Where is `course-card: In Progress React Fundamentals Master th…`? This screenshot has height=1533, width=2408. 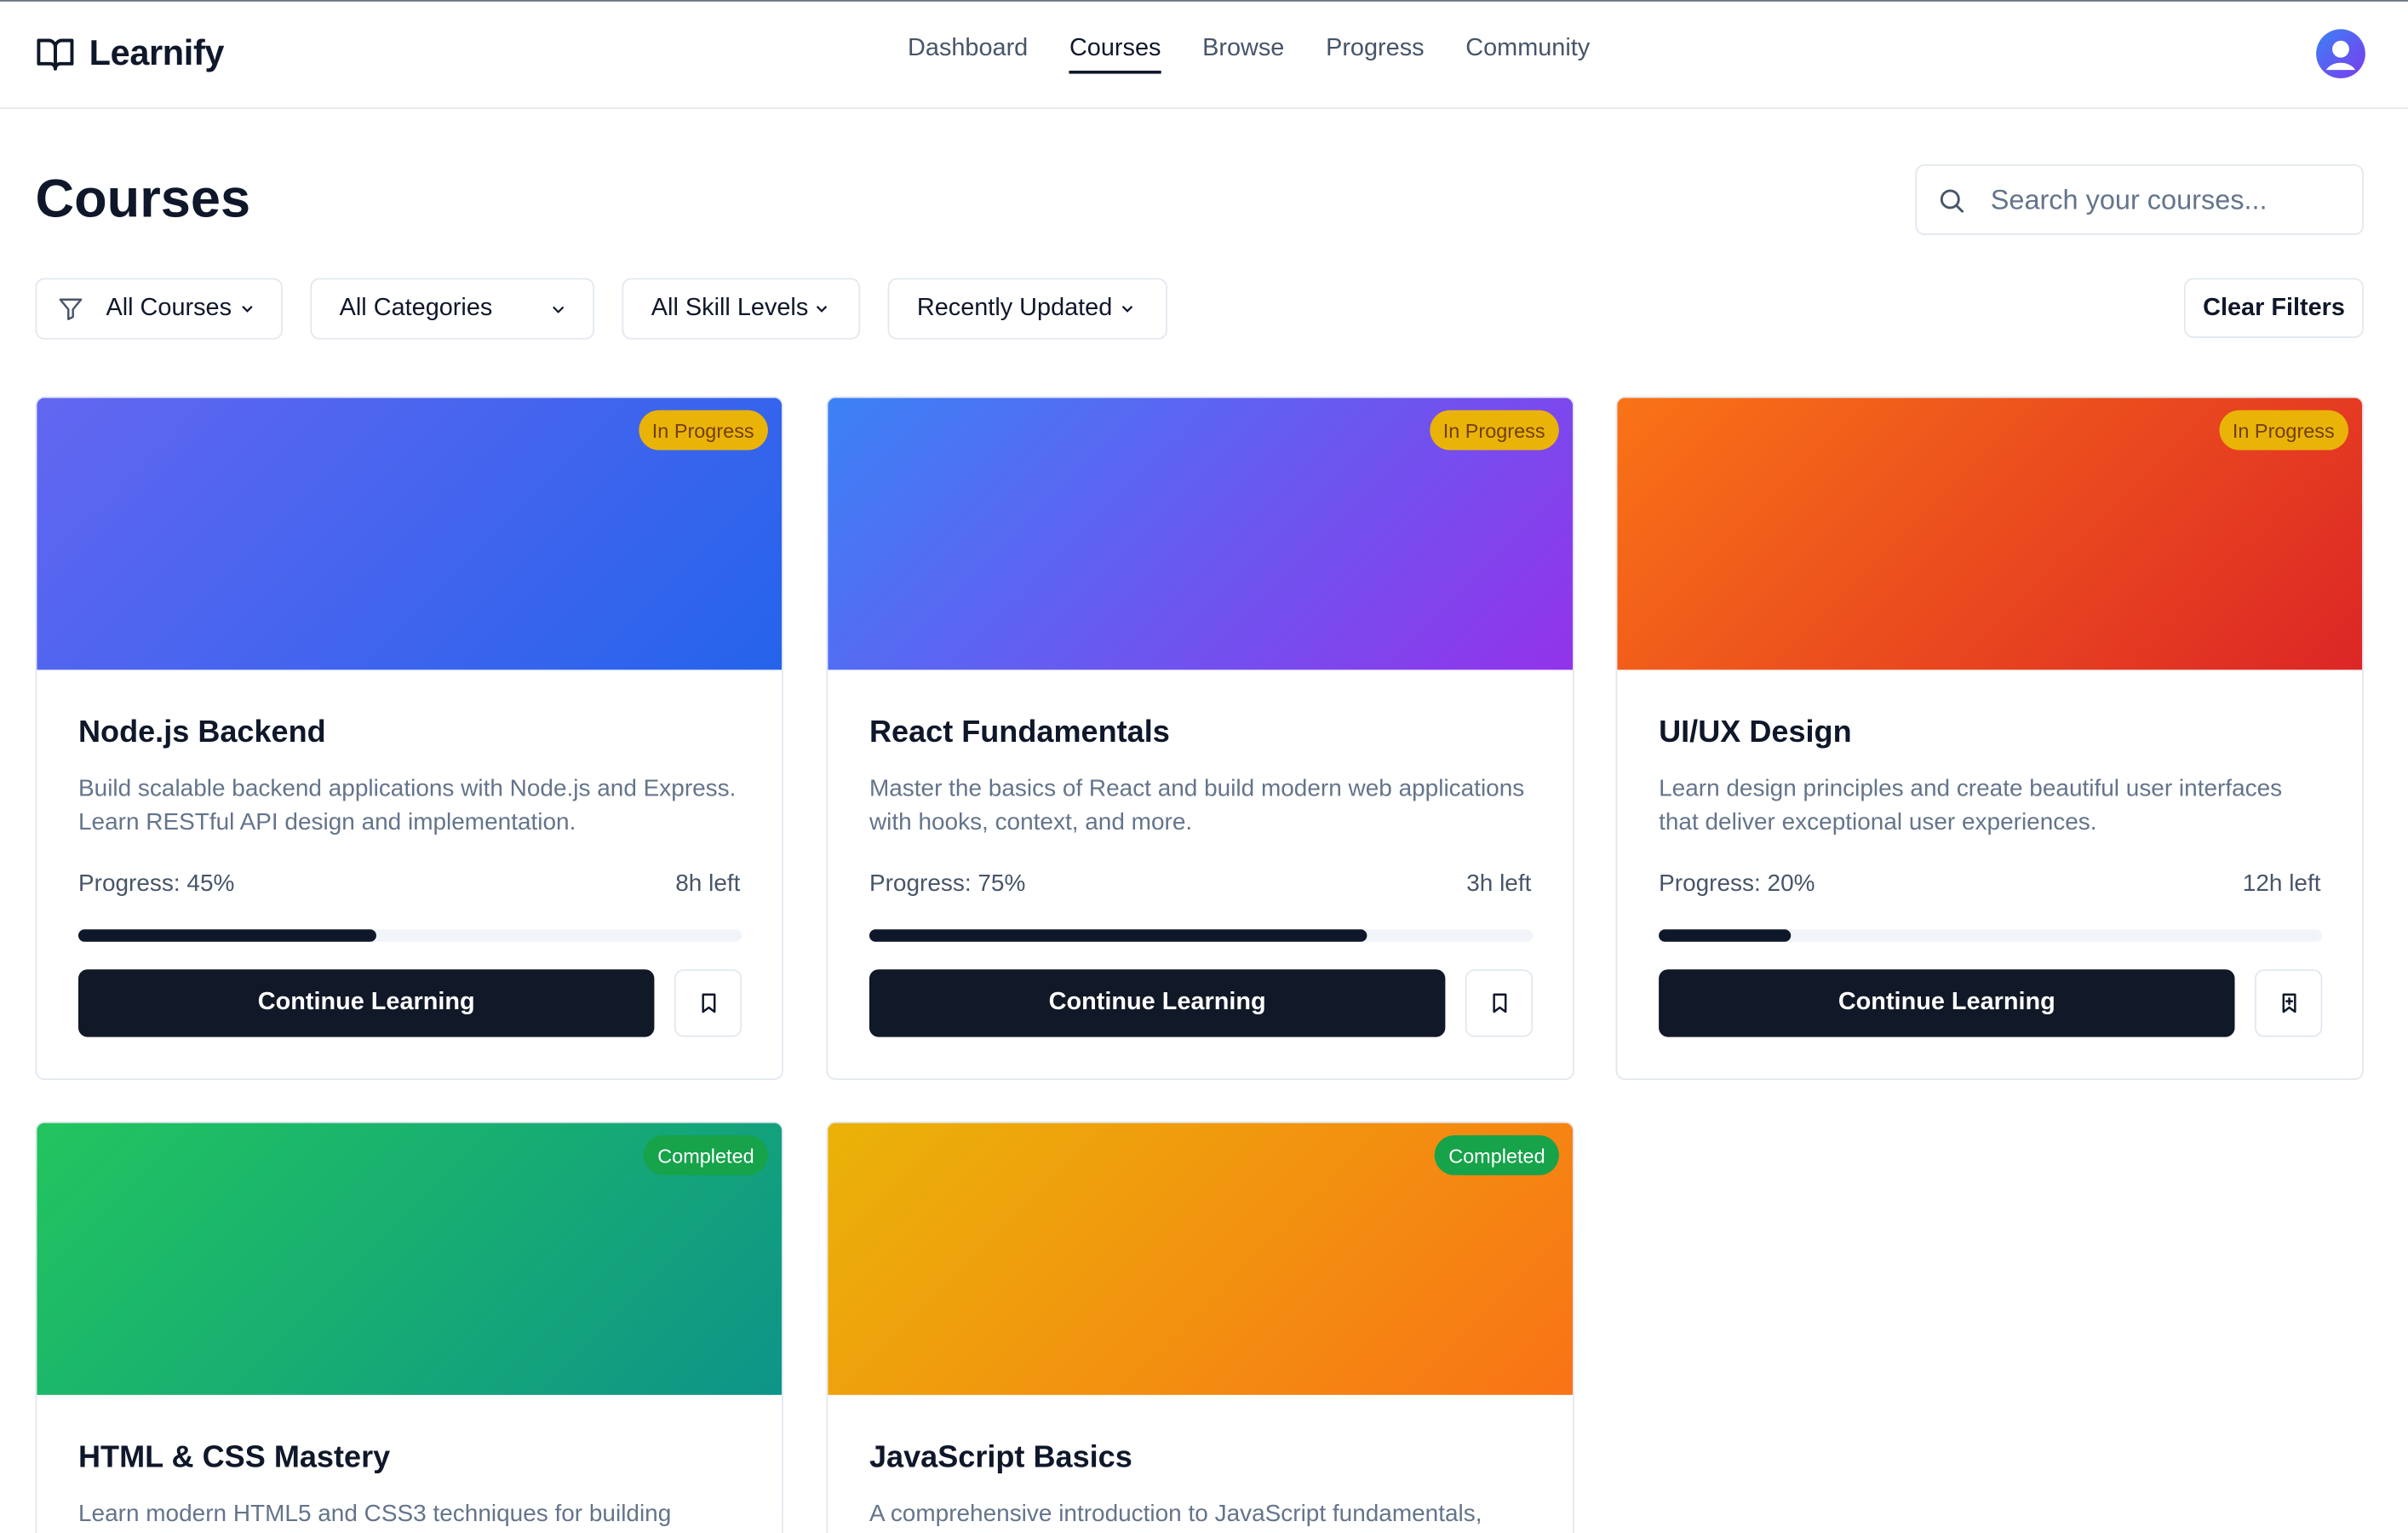
course-card: In Progress React Fundamentals Master th… is located at coordinates (1200, 738).